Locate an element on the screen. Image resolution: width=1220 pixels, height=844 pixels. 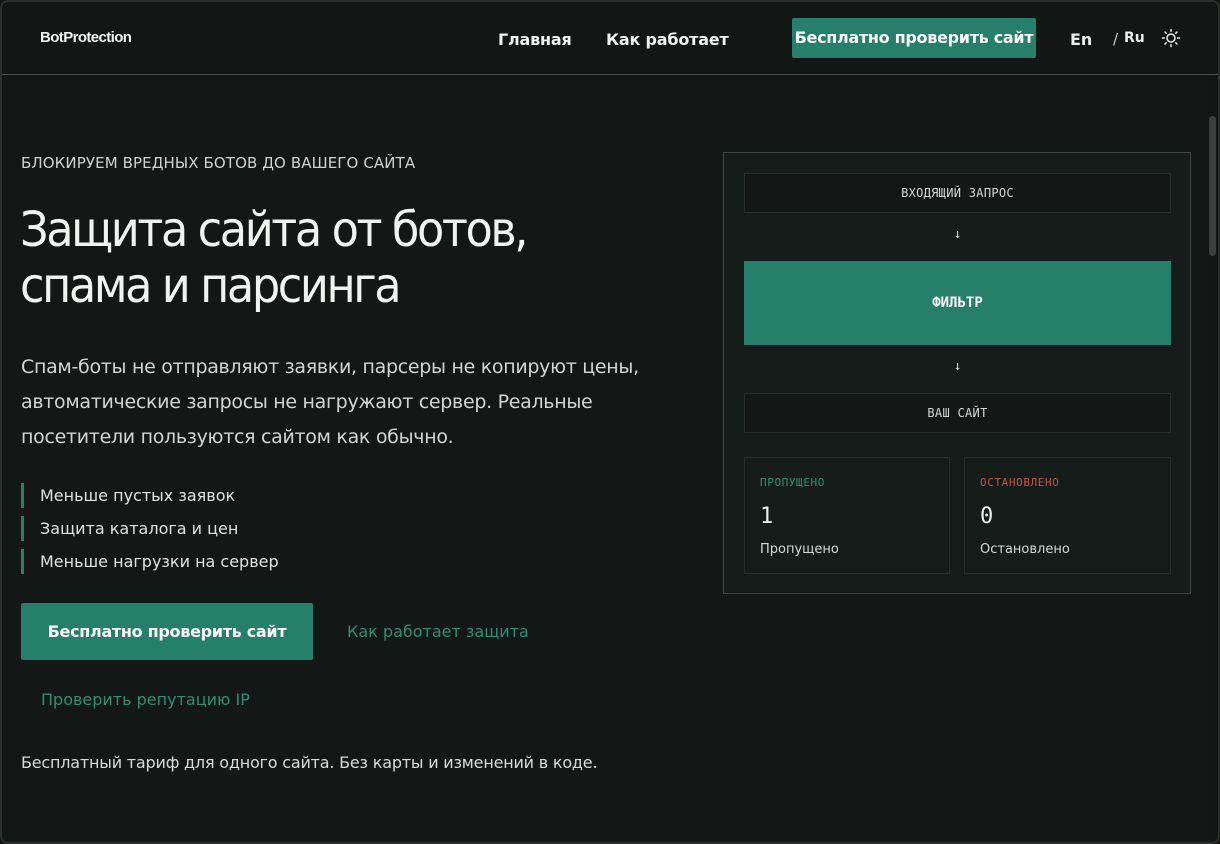
hero-title: Защита сайта от ботов, спама и парсинга is located at coordinates (317, 258).